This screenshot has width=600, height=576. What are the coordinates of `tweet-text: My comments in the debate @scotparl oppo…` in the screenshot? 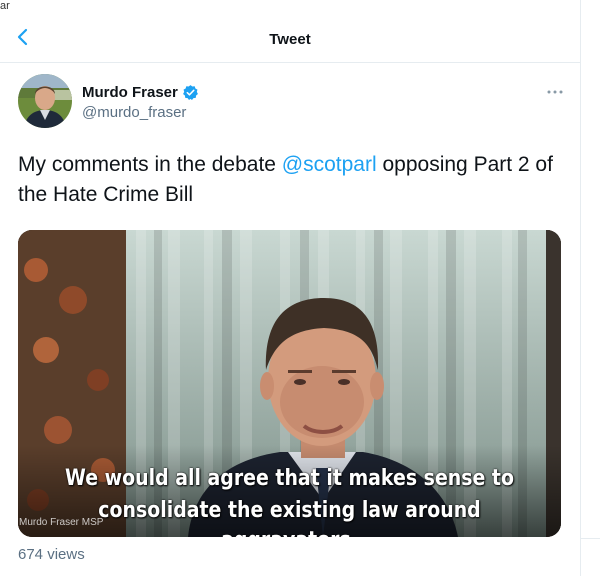 It's located at (288, 180).